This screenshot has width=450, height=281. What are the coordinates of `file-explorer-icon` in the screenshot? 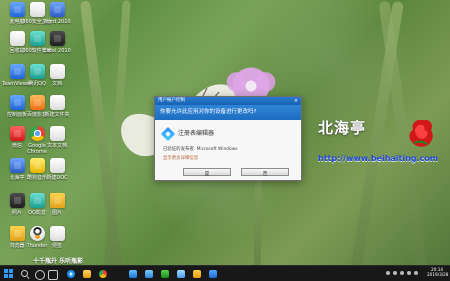 It's located at (87, 274).